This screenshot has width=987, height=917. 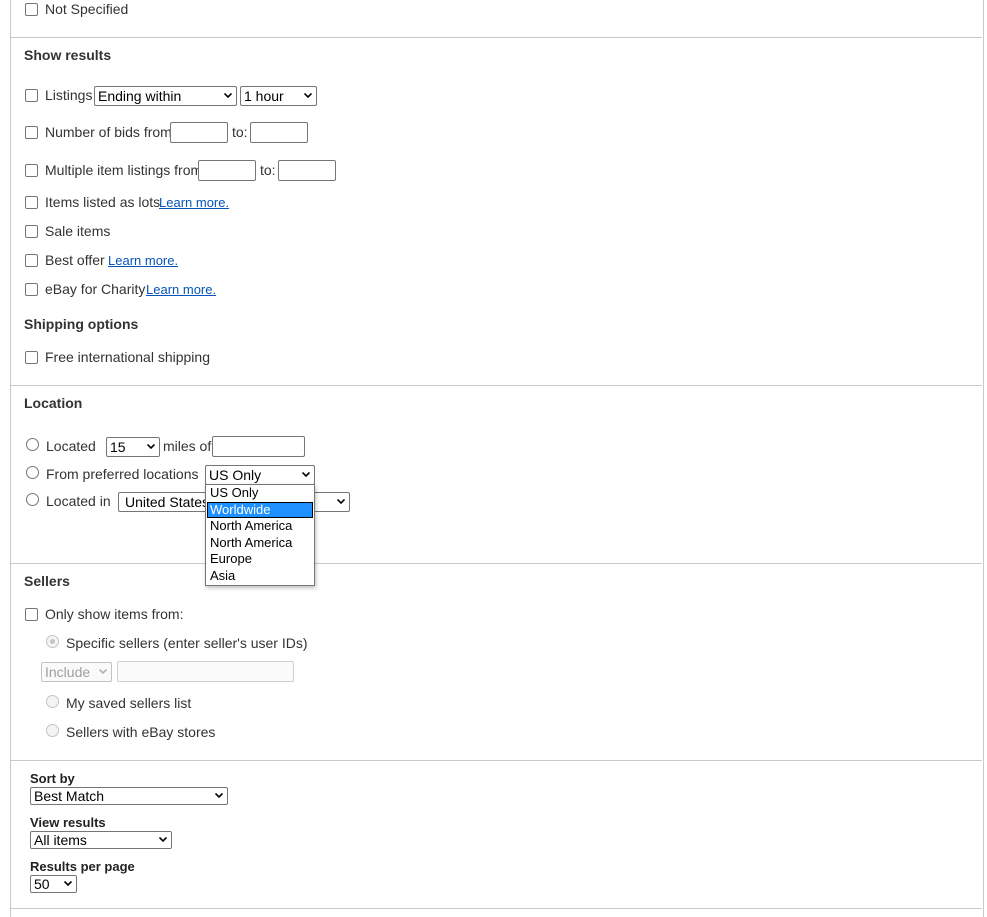 I want to click on located-in-label: Located in, so click(x=78, y=501).